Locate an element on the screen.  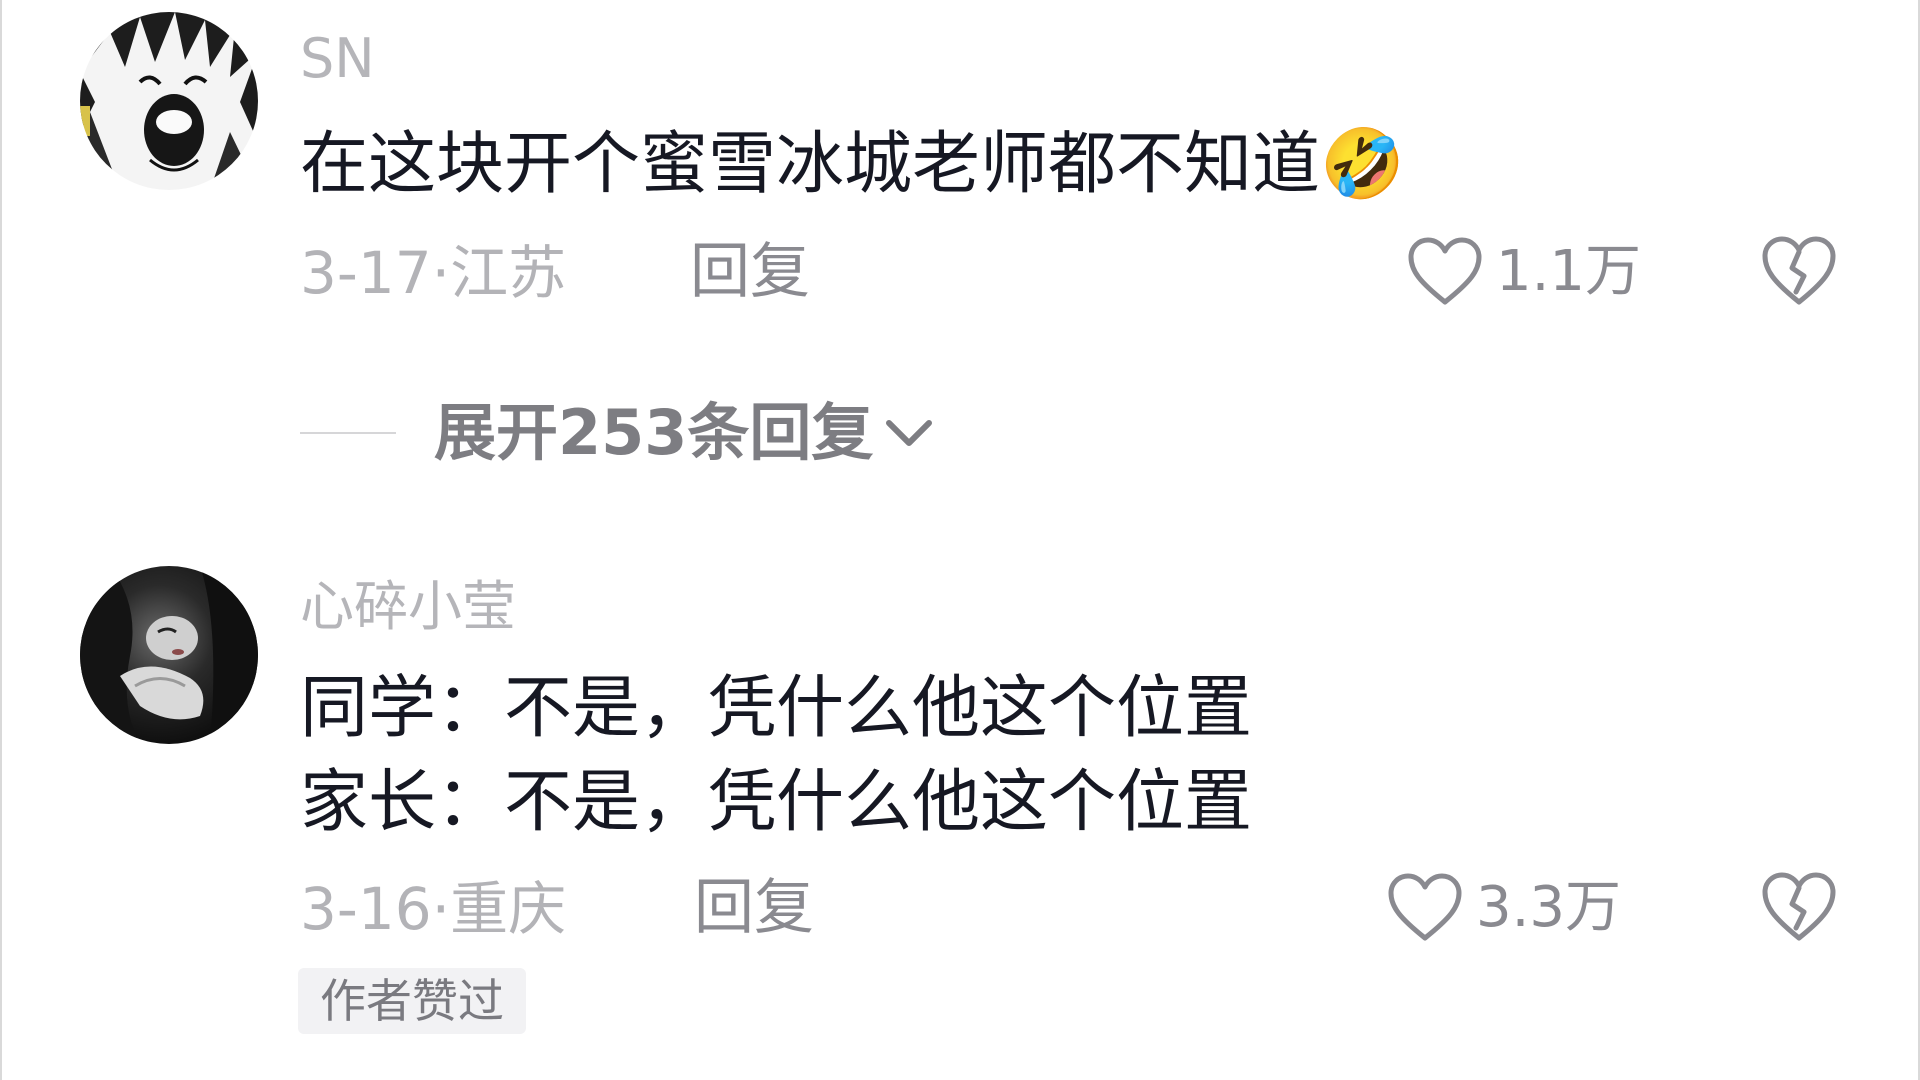
comment-text-line: 同学：不是，凭什么他这个位置 is located at coordinates (776, 708).